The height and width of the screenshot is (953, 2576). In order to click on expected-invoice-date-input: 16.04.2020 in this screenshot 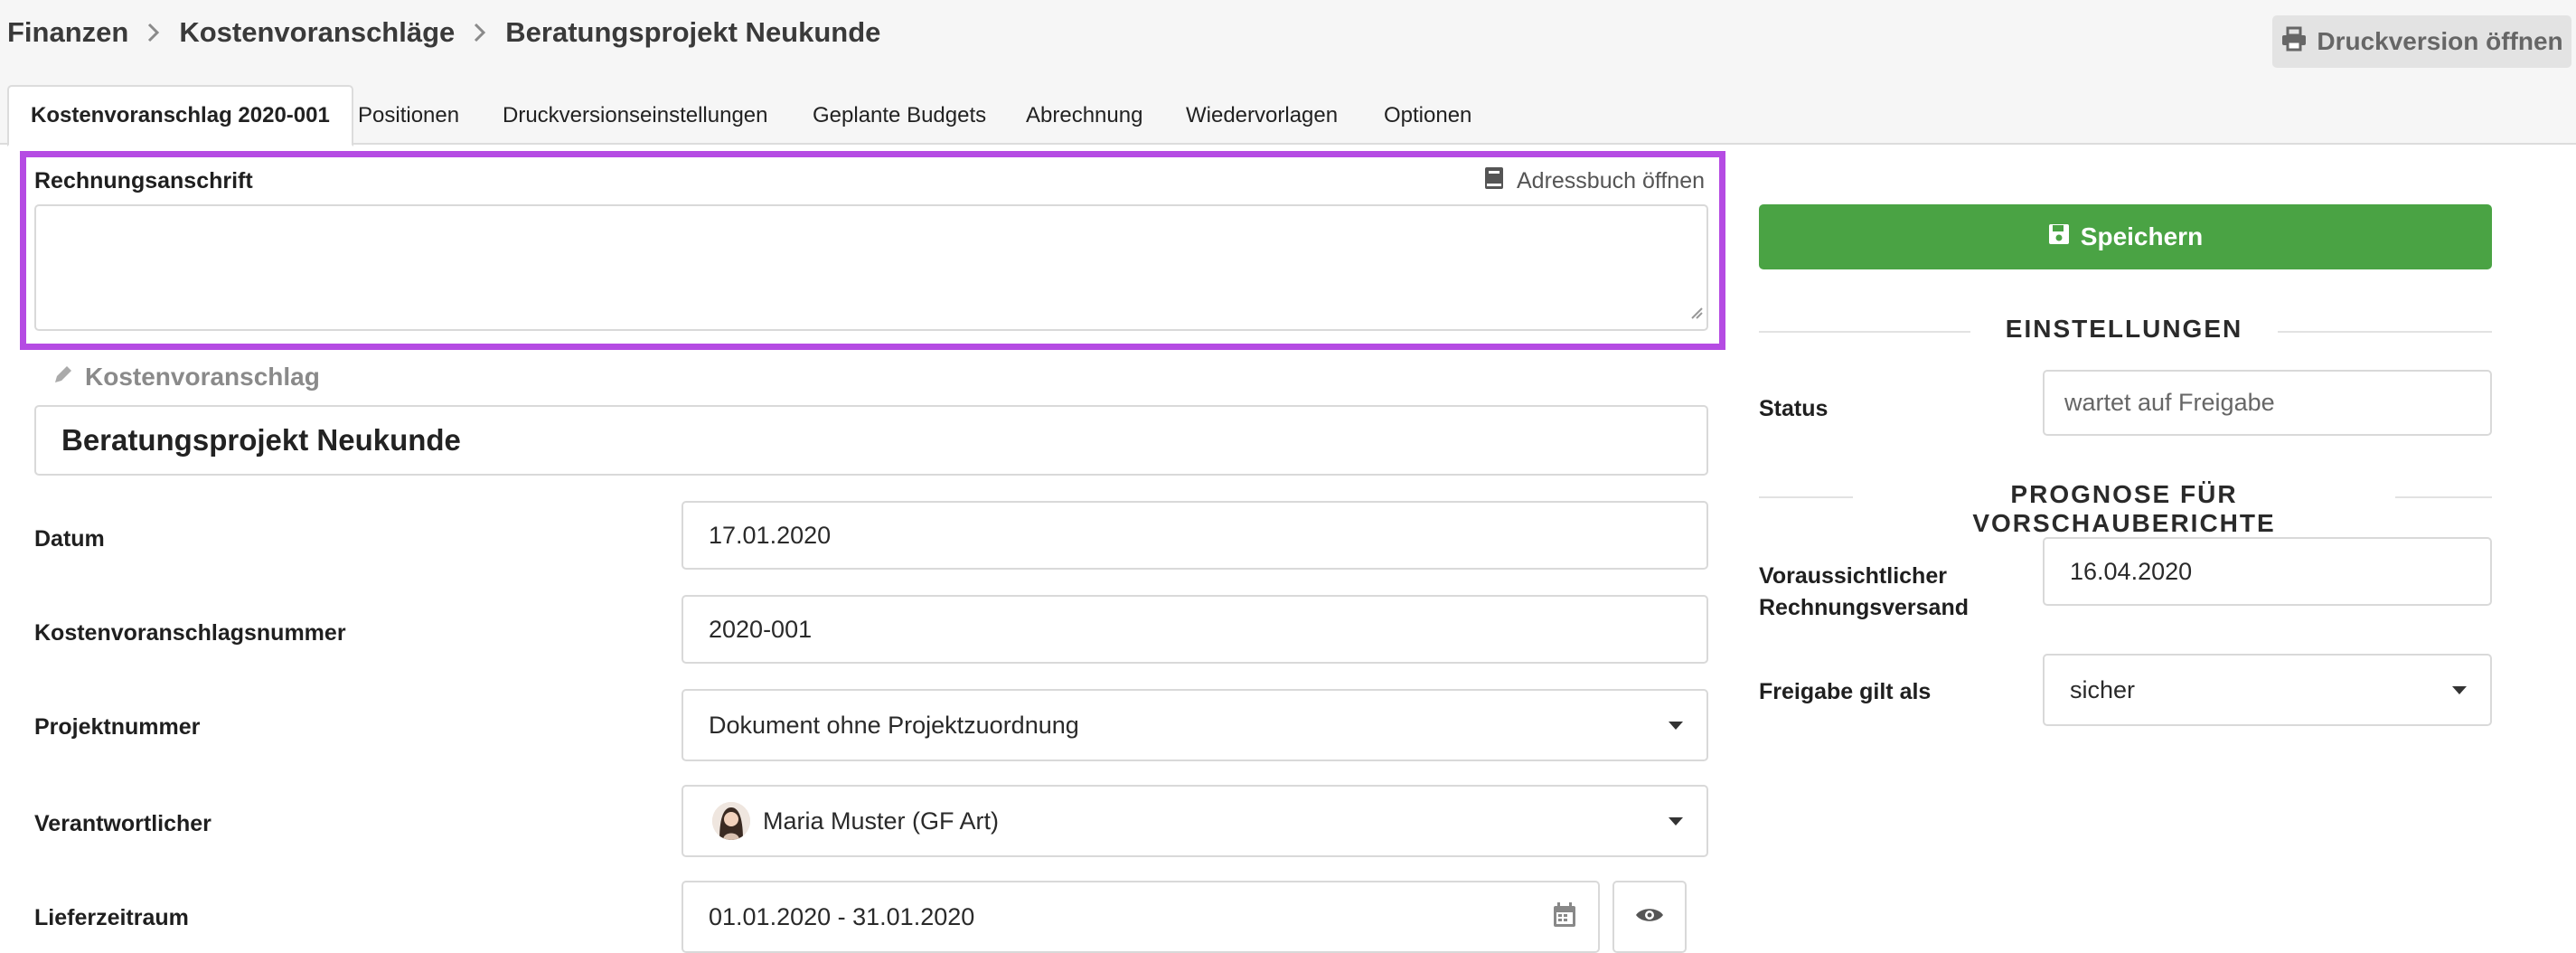, I will do `click(2267, 571)`.